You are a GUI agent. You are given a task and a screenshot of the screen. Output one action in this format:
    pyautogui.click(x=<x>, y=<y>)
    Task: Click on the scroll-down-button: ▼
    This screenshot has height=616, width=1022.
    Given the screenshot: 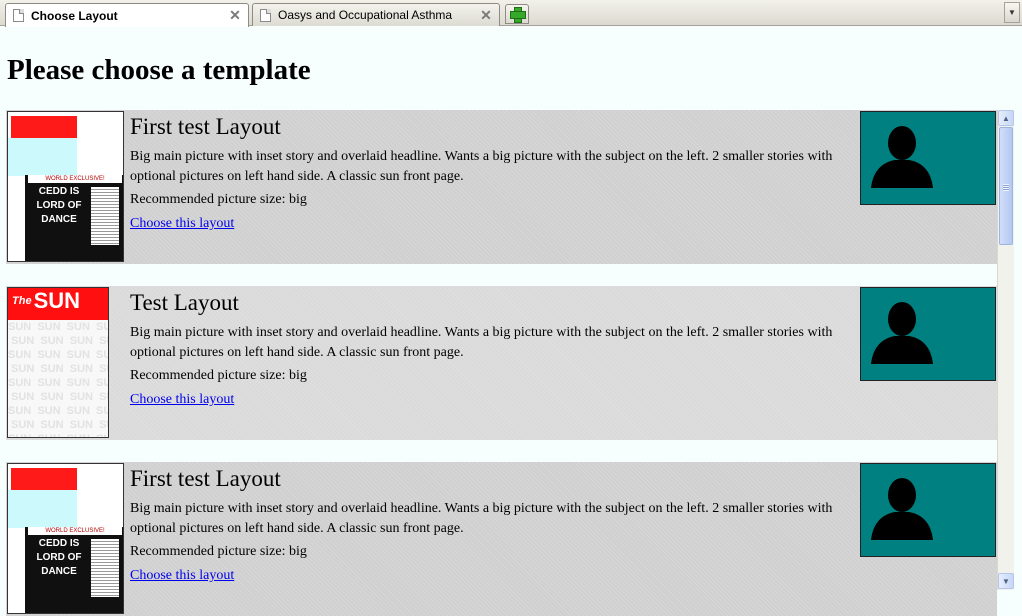 What is the action you would take?
    pyautogui.click(x=1006, y=581)
    